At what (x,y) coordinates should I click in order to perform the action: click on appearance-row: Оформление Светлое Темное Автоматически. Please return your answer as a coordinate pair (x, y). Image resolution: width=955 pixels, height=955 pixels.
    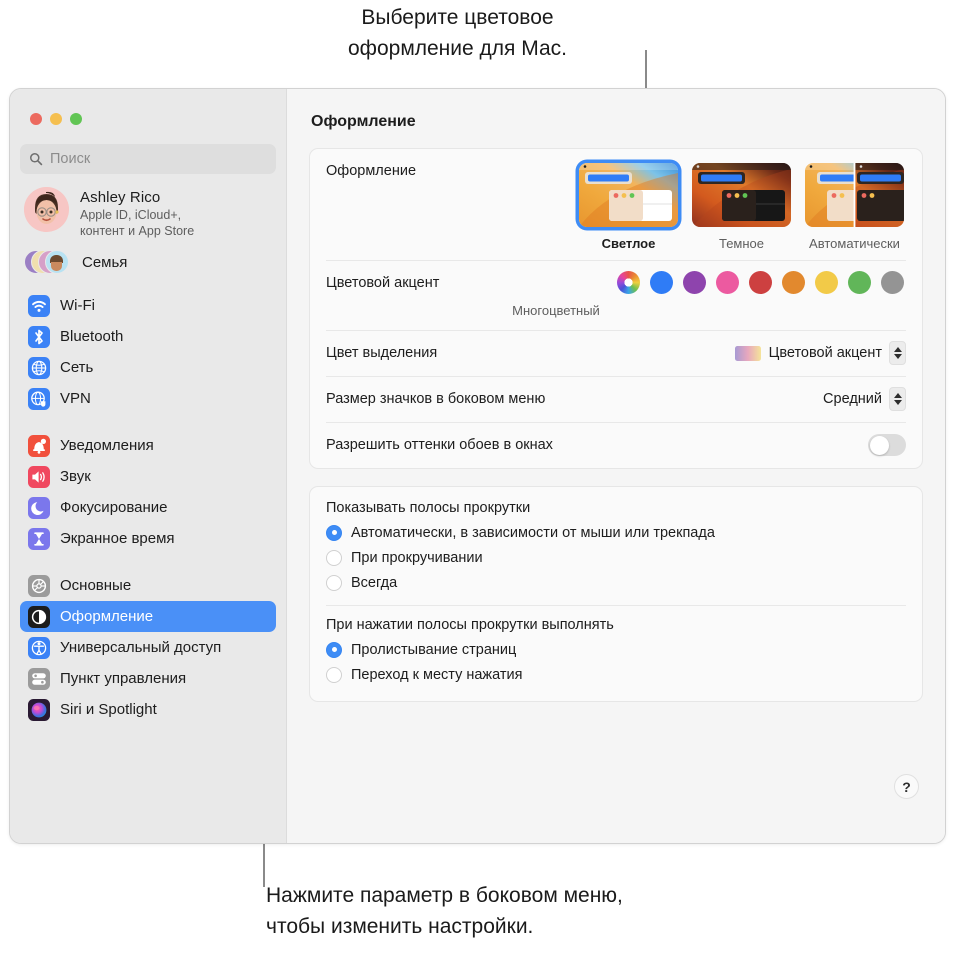
    Looking at the image, I should click on (616, 204).